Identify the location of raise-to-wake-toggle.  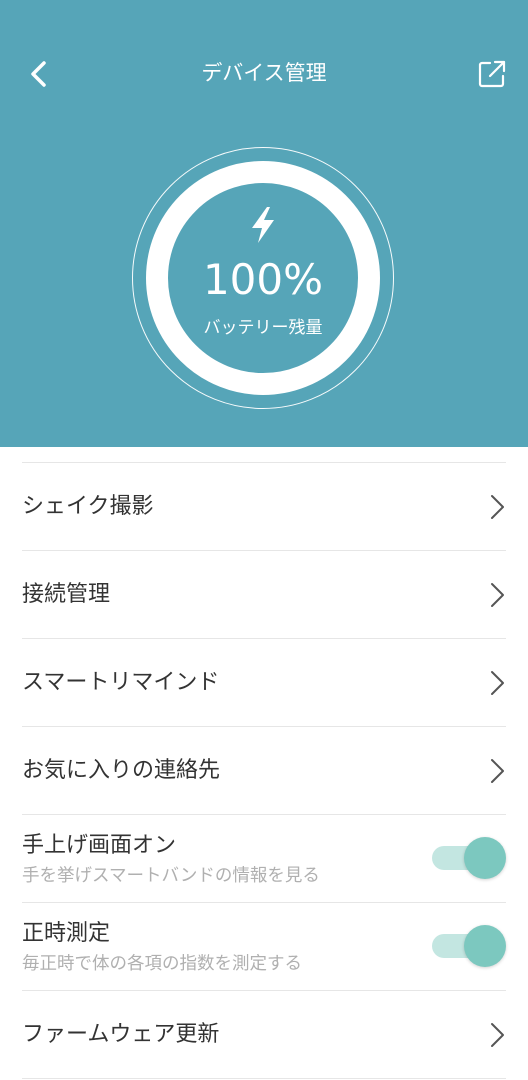
(469, 858).